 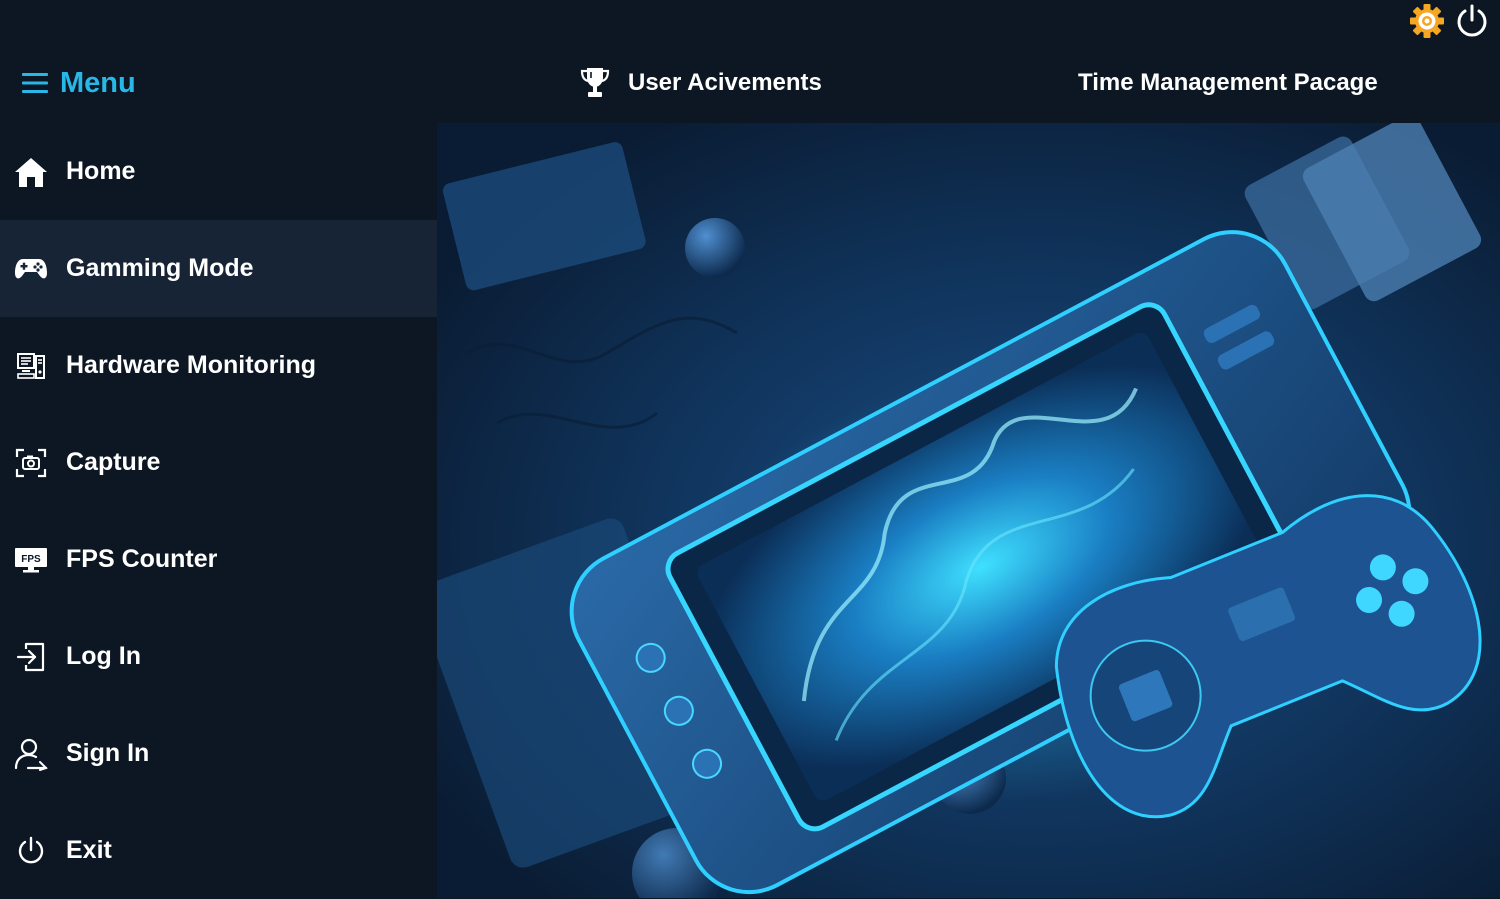 I want to click on nav-user-achievements: User Acivements, so click(x=701, y=83).